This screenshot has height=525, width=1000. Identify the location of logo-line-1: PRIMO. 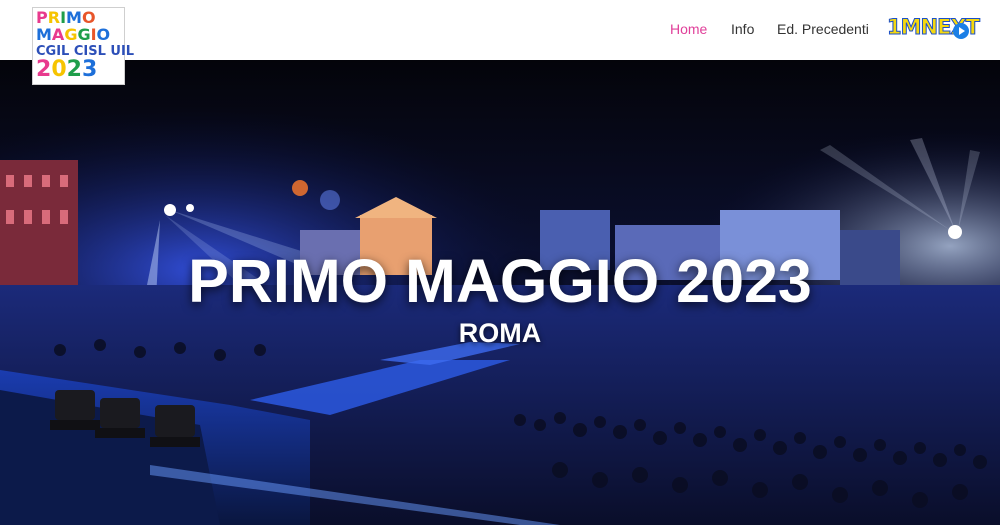
(66, 17).